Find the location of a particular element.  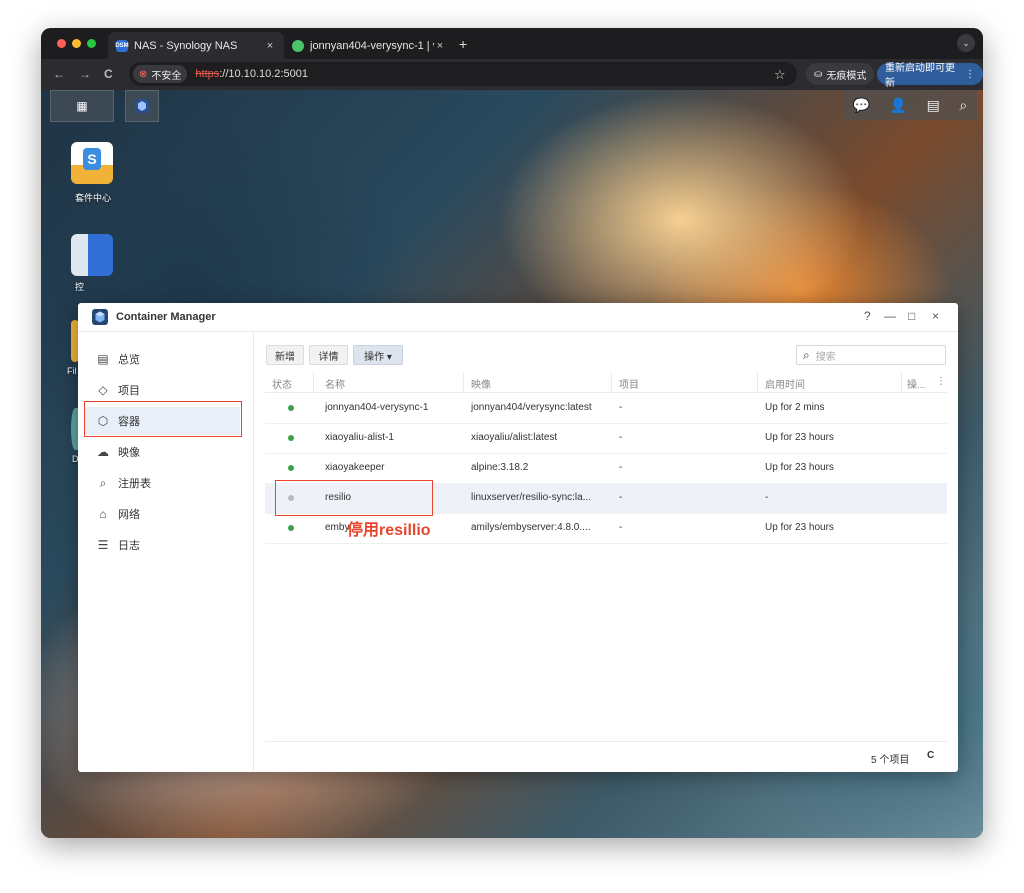

incognito-label: 无痕模式 is located at coordinates (846, 76).